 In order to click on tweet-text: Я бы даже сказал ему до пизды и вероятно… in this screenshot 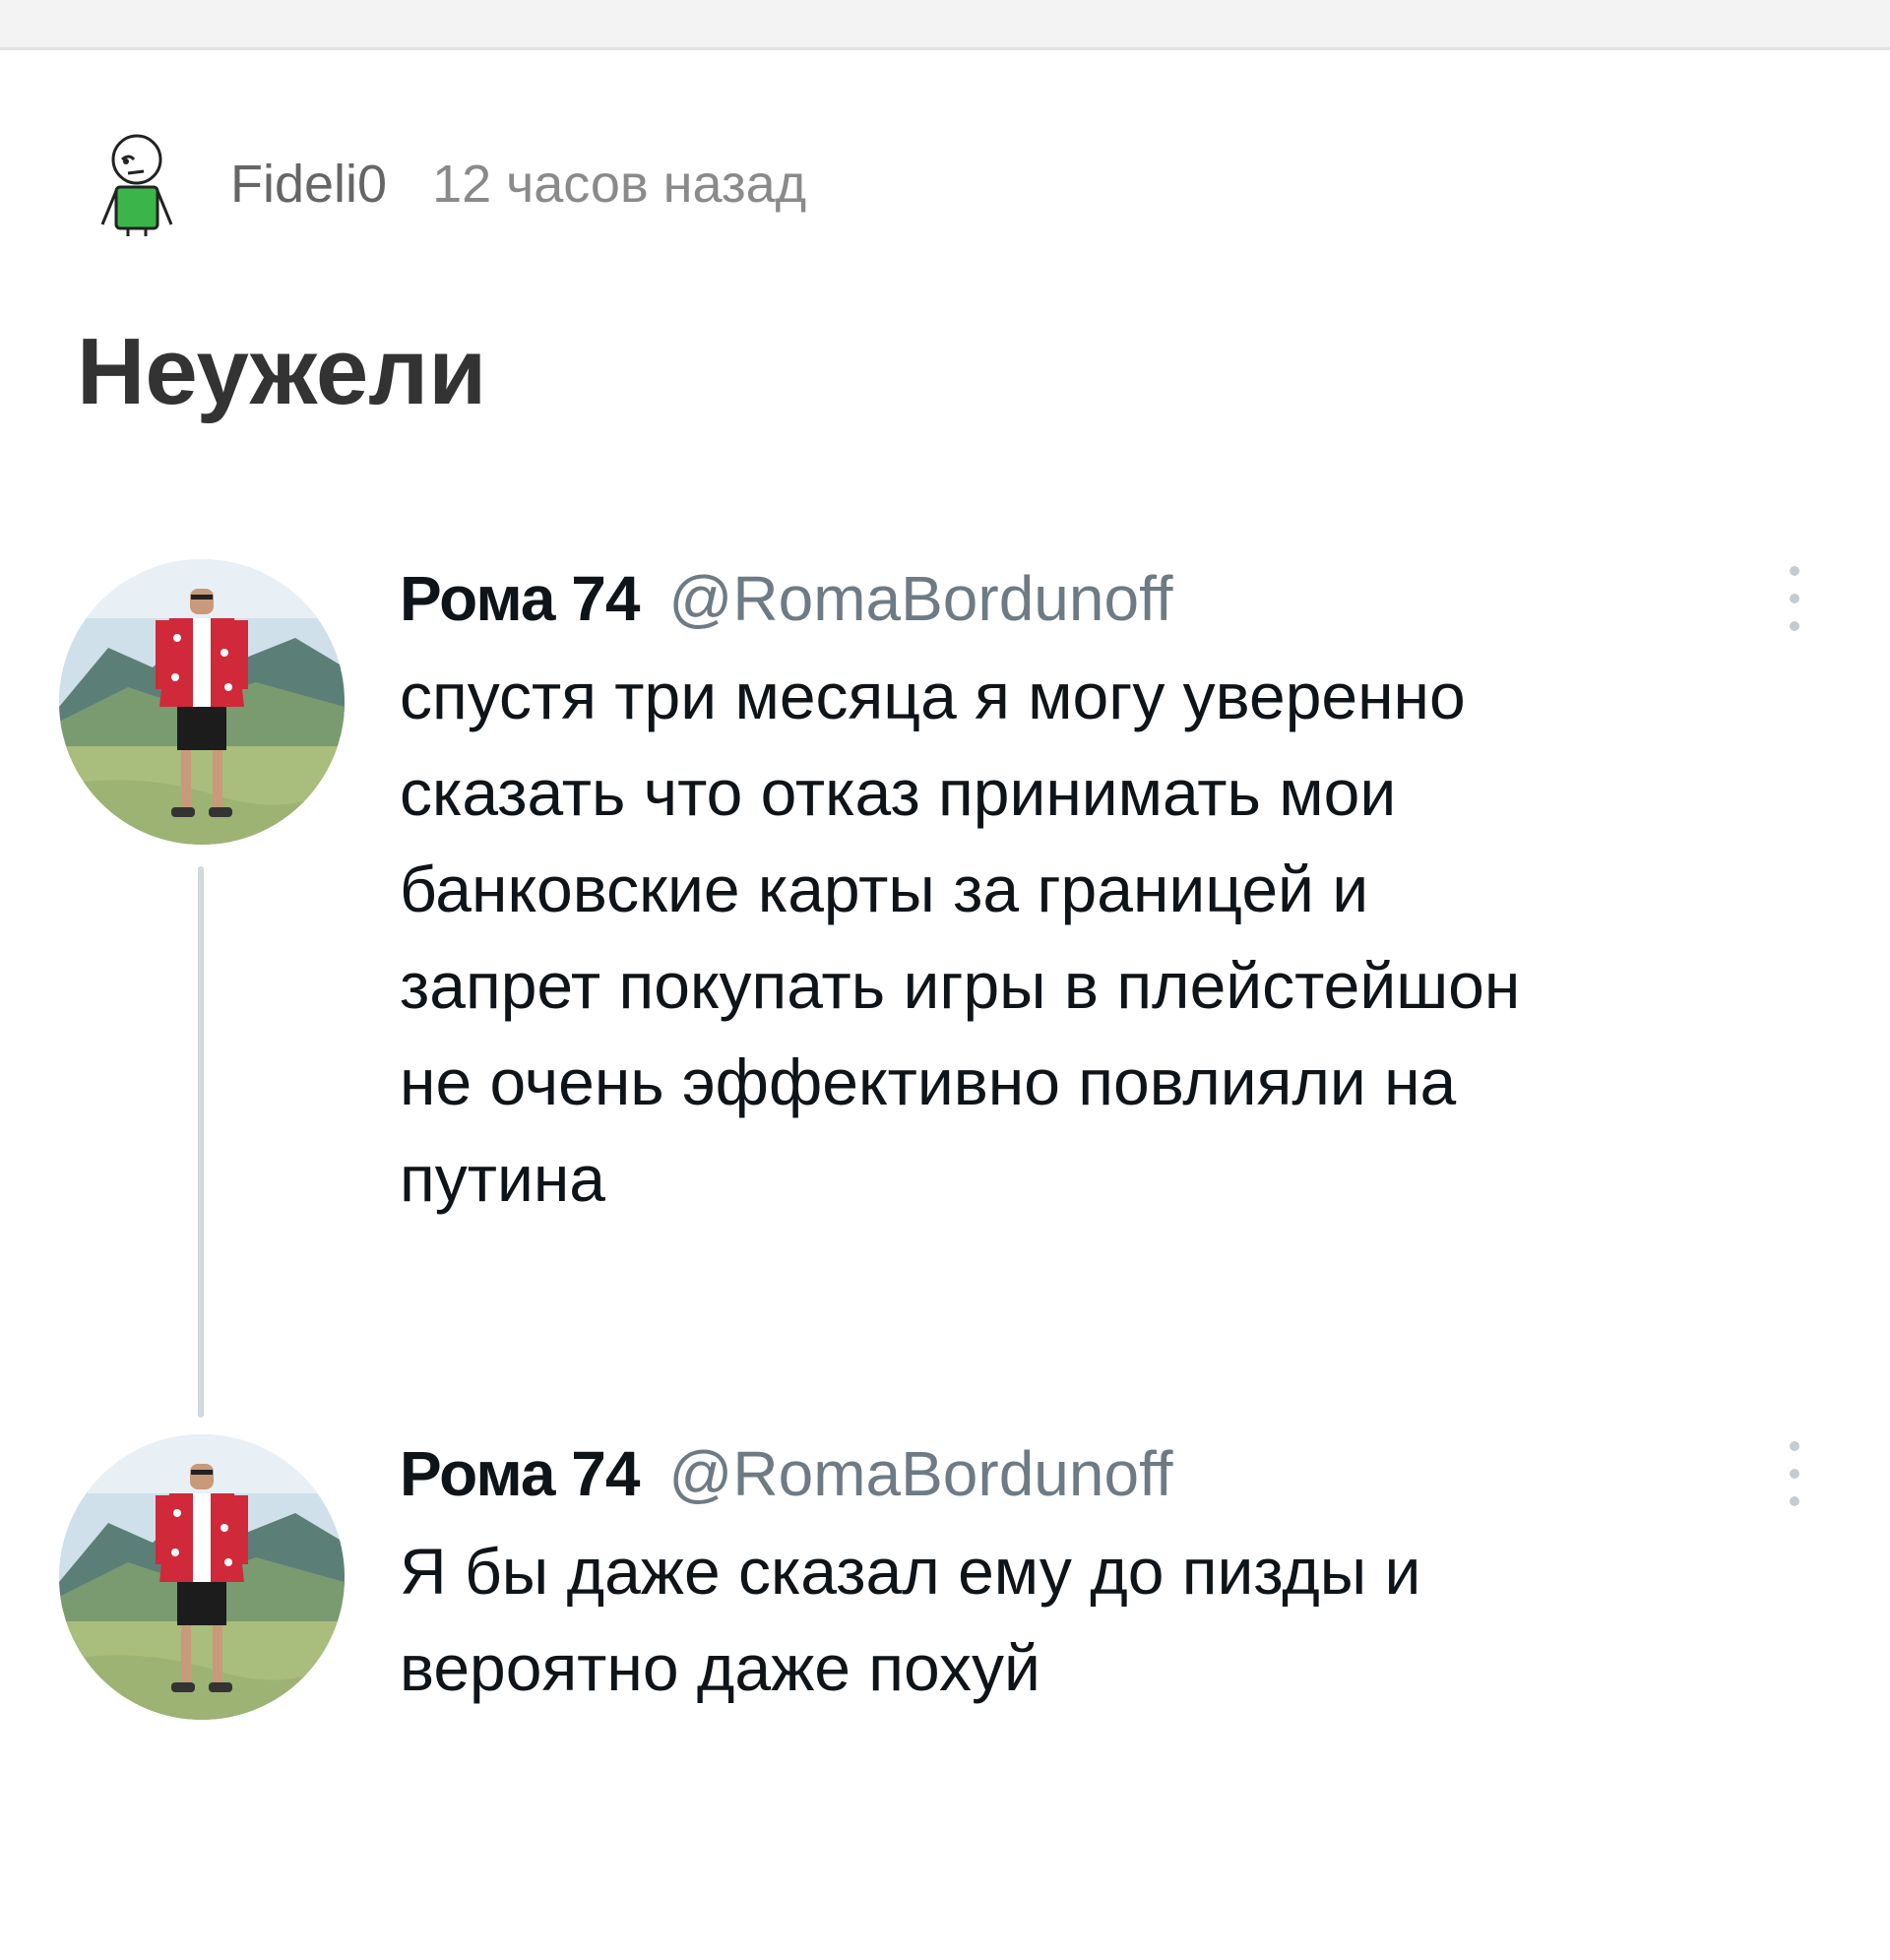, I will do `click(1128, 1619)`.